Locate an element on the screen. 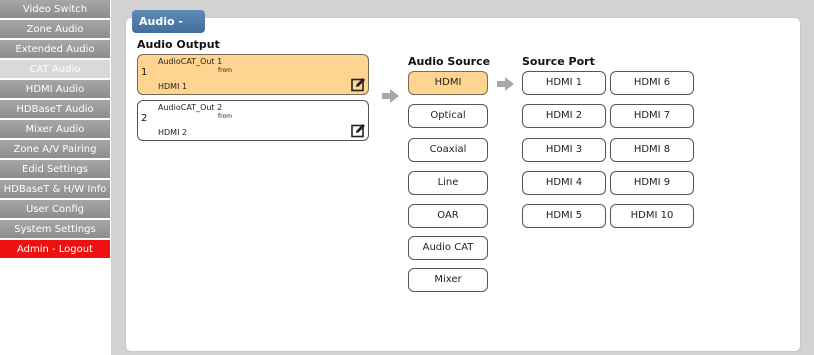 This screenshot has height=355, width=814. sidebar-item-mixer-audio: Mixer Audio is located at coordinates (55, 129).